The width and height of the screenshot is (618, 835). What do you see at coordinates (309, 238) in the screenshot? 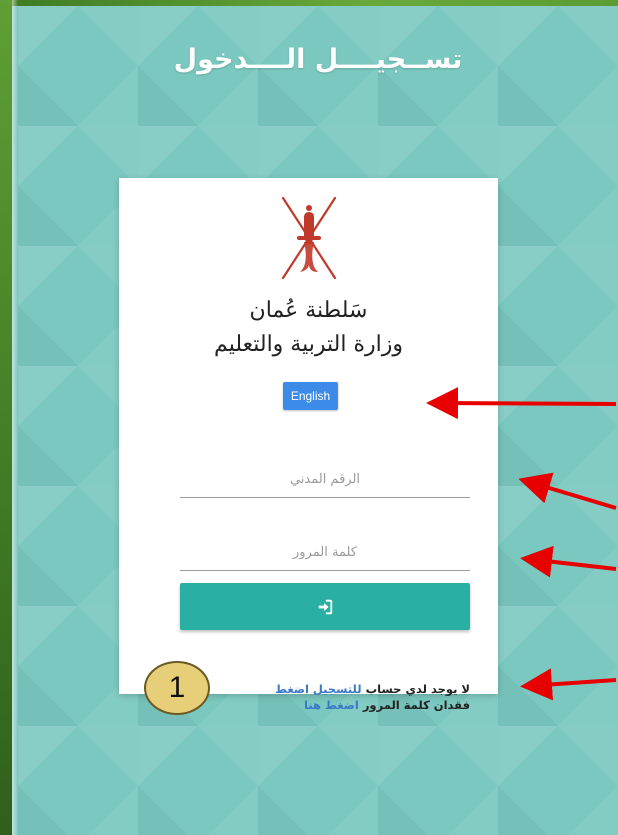
I see `oman-emblem-icon` at bounding box center [309, 238].